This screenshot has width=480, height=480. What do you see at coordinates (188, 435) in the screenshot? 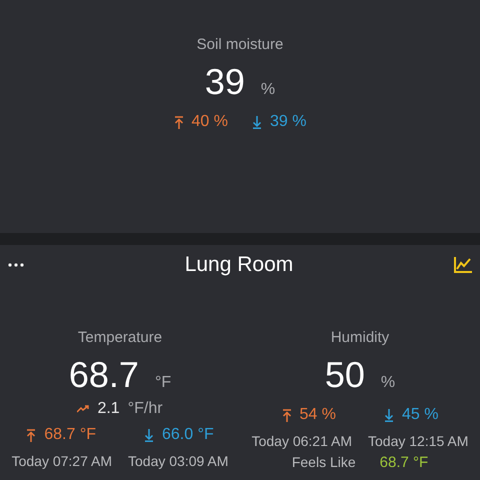
I see `low-reading: 66.0 °F` at bounding box center [188, 435].